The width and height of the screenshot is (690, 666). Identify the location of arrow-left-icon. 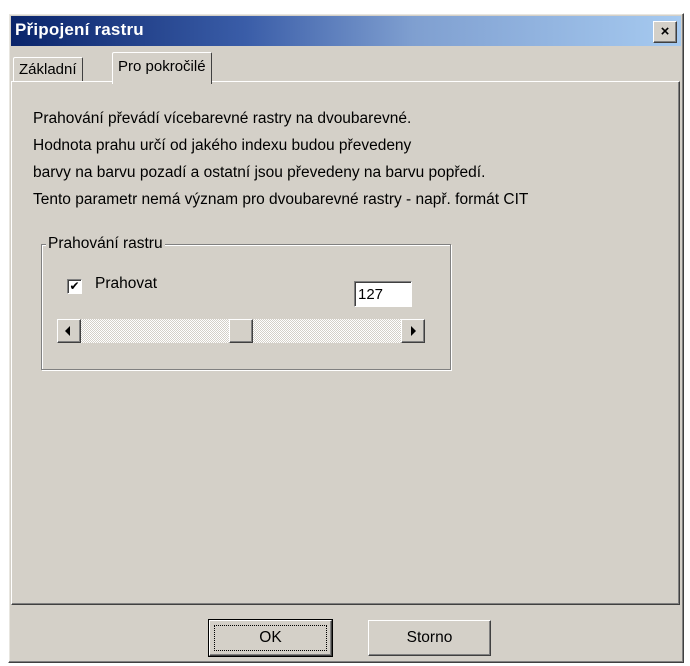
(67, 331).